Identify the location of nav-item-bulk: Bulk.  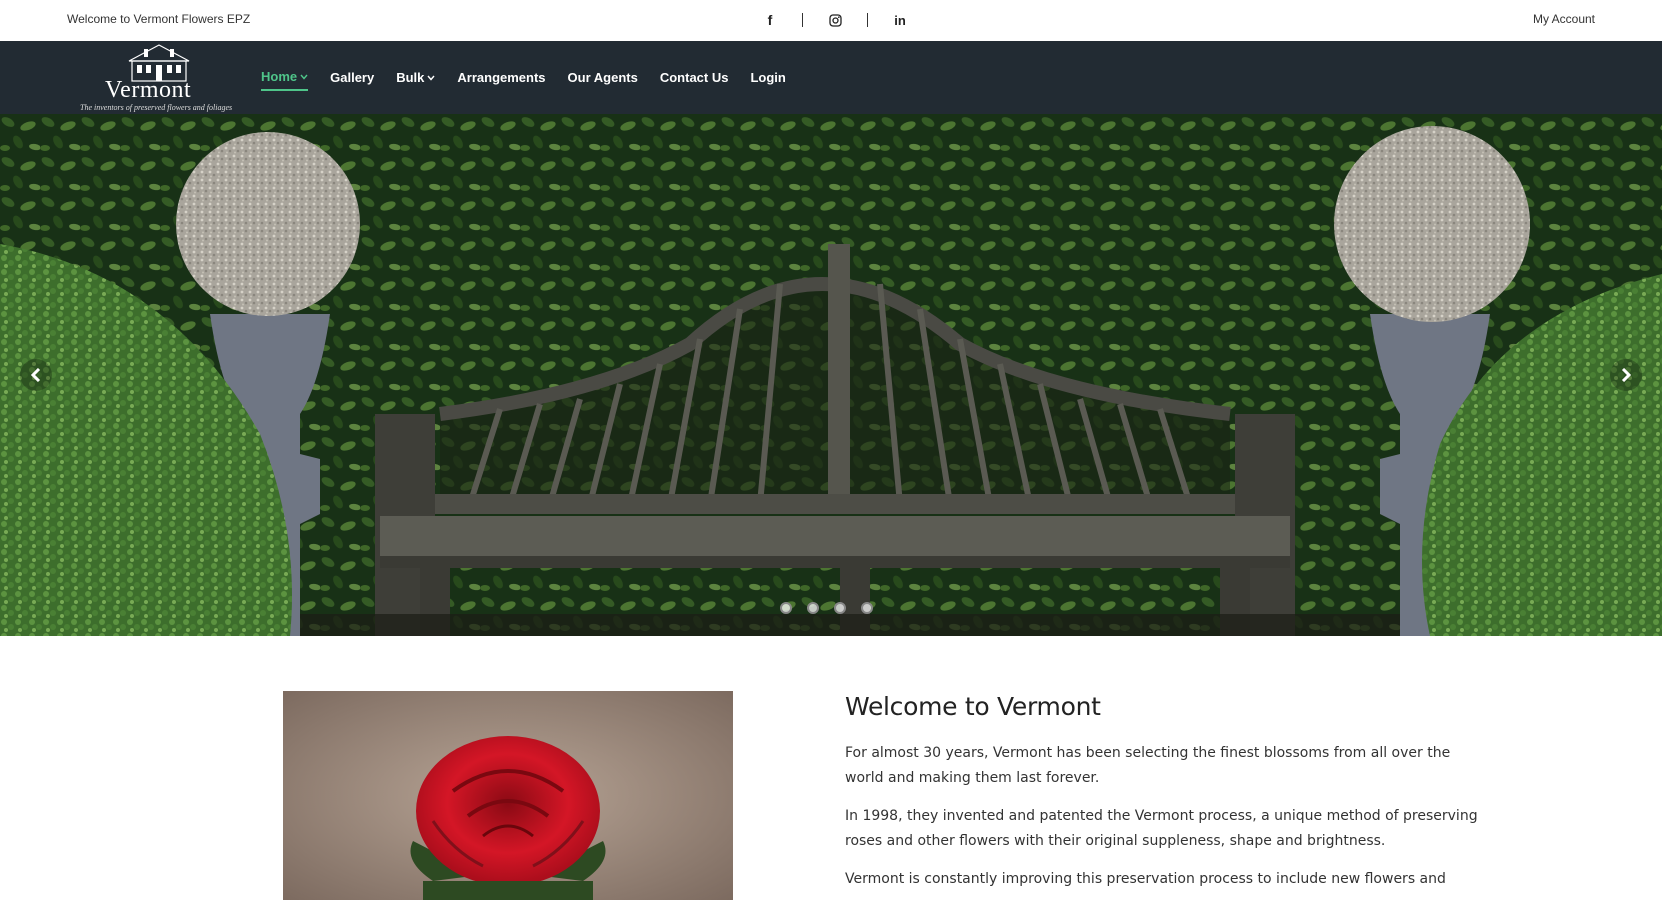
(415, 78).